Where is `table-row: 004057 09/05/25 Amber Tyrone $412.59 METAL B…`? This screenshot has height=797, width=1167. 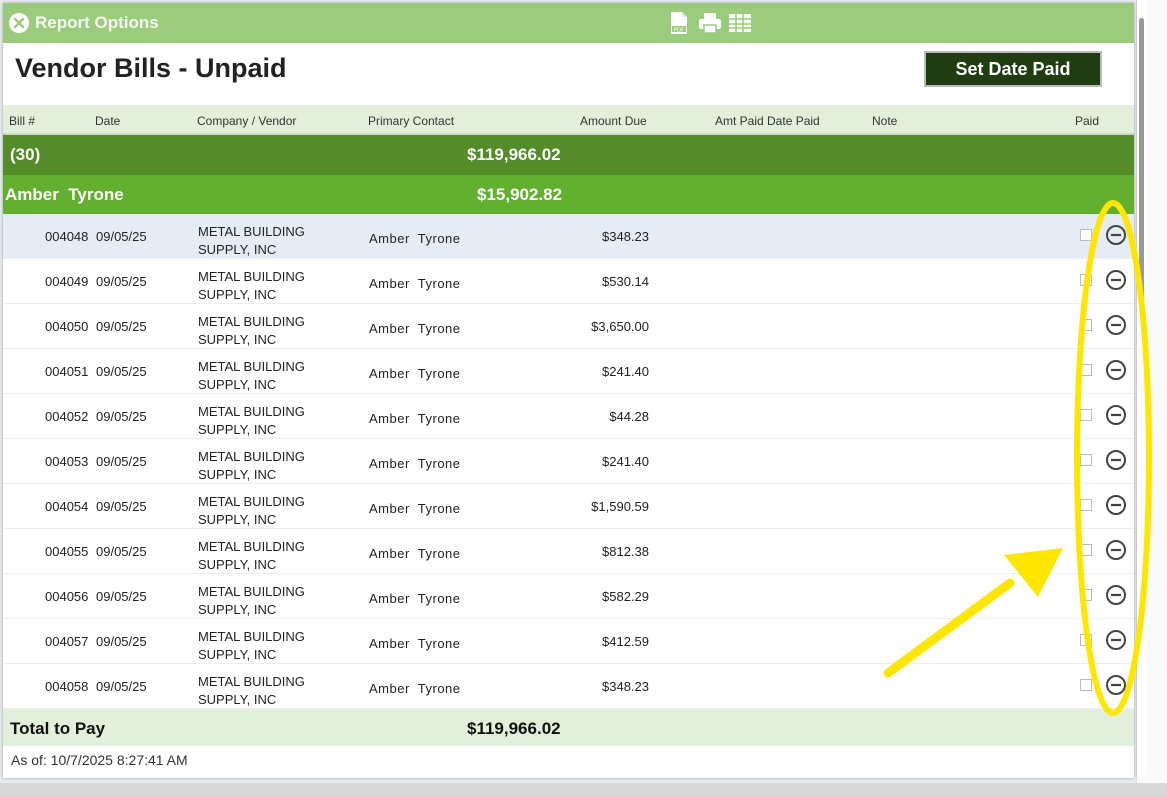
table-row: 004057 09/05/25 Amber Tyrone $412.59 METAL B… is located at coordinates (568, 641).